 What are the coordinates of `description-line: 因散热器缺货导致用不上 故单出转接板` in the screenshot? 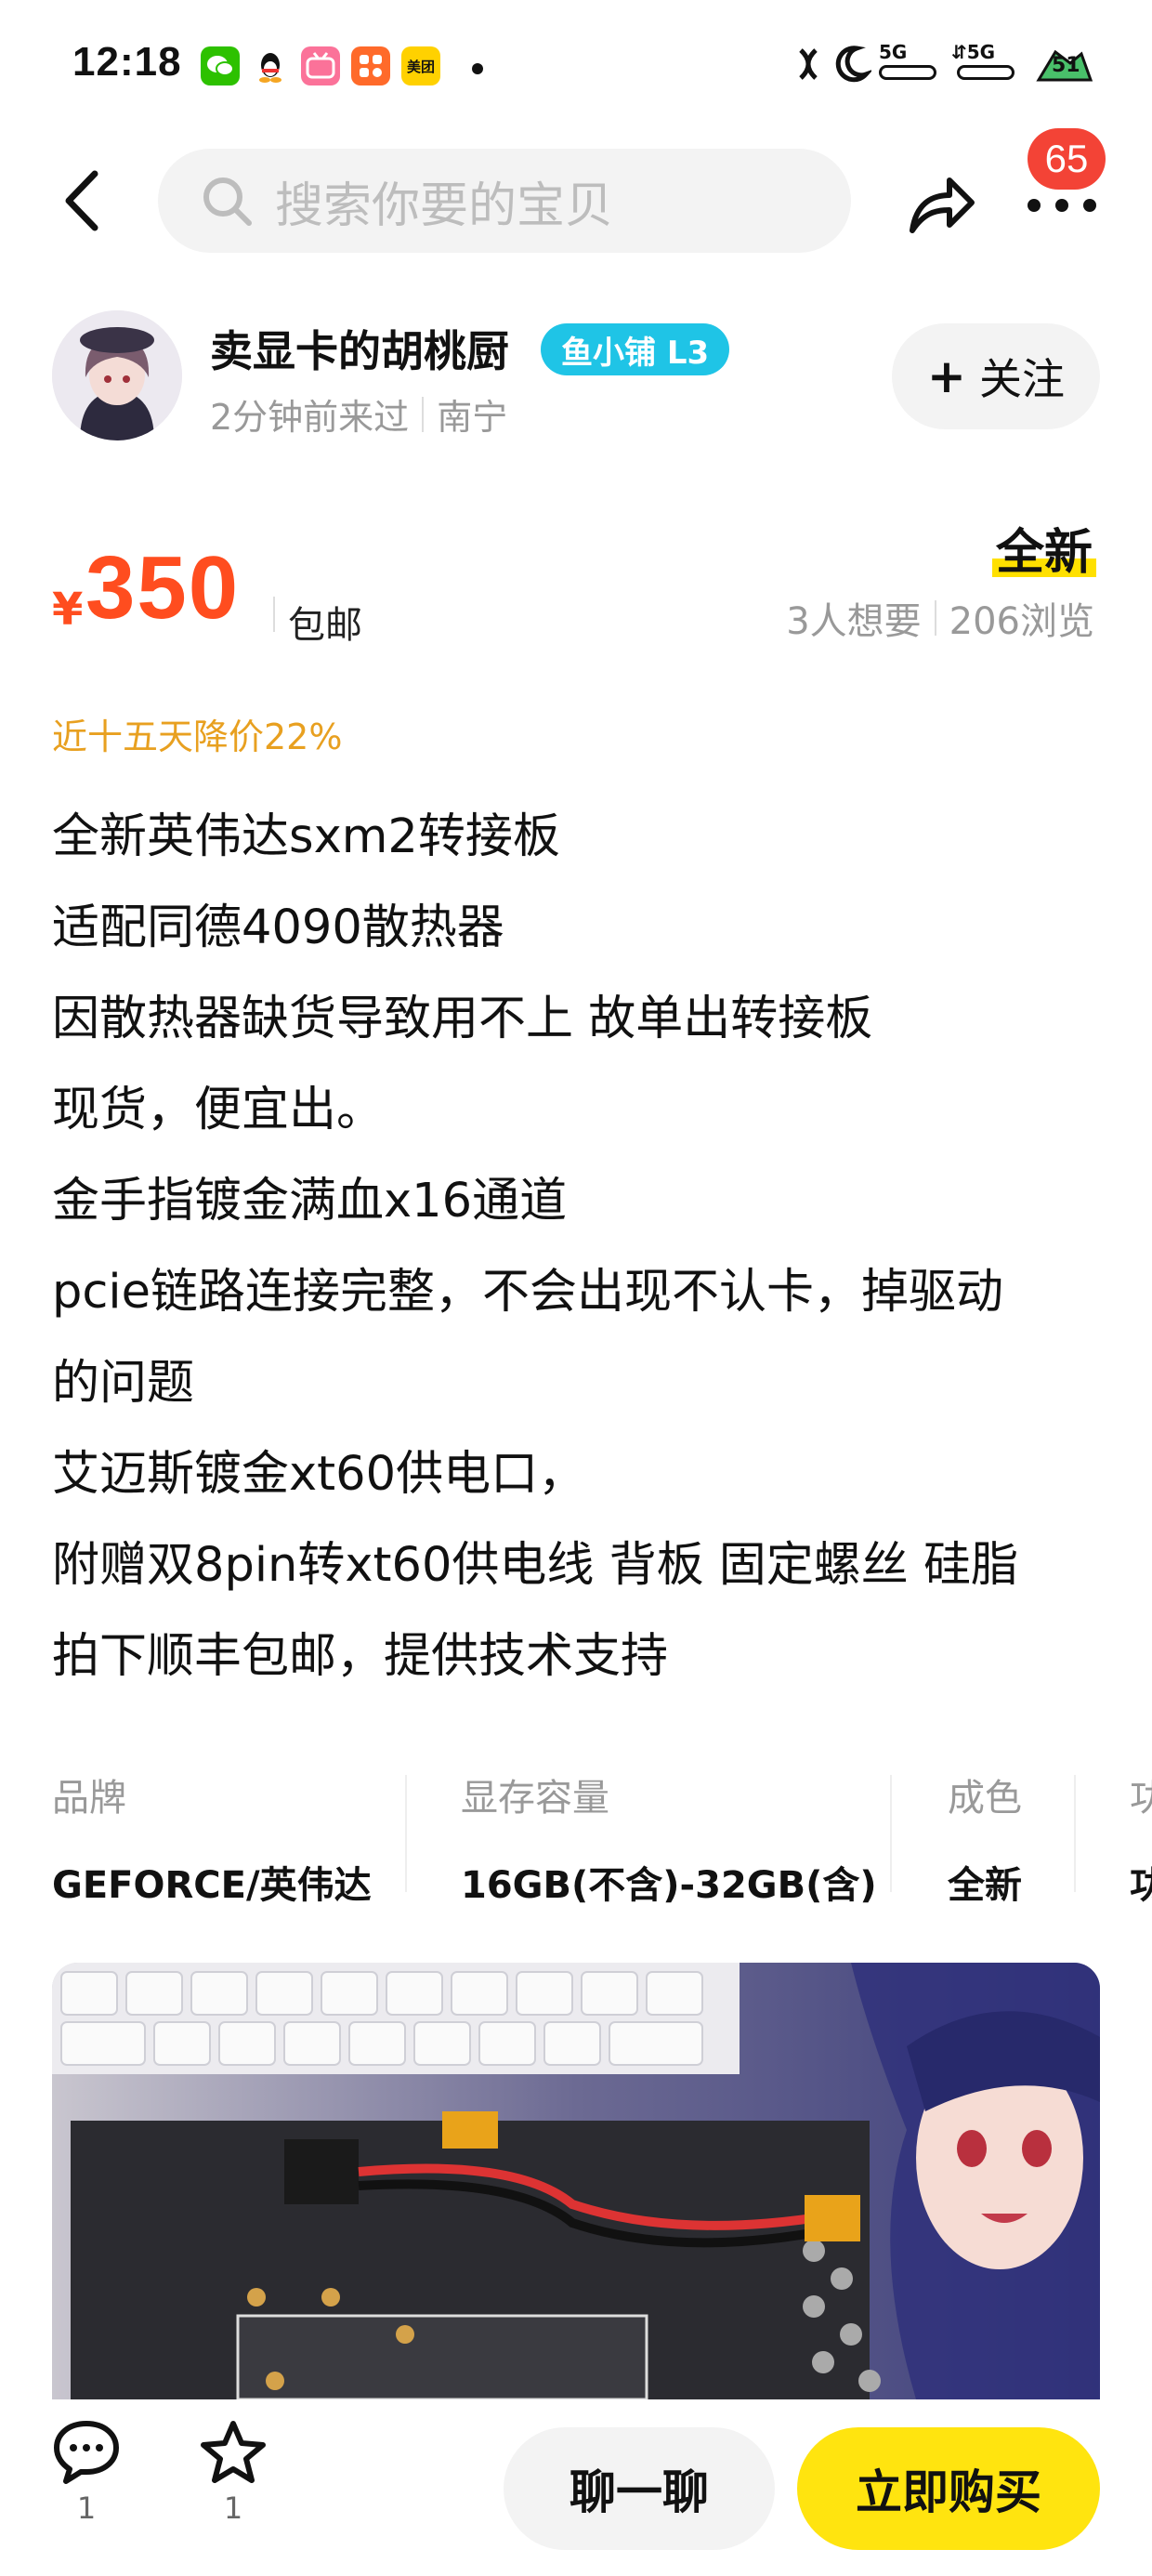 It's located at (462, 1019).